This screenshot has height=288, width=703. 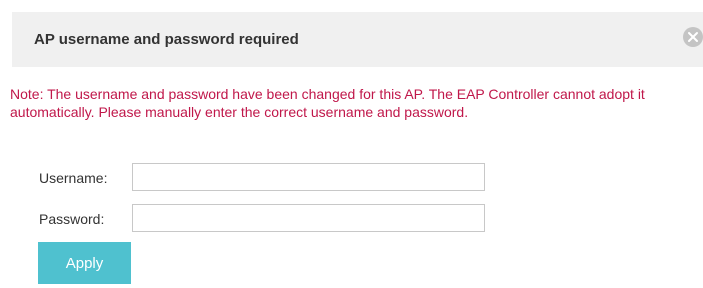 I want to click on close-button, so click(x=693, y=37).